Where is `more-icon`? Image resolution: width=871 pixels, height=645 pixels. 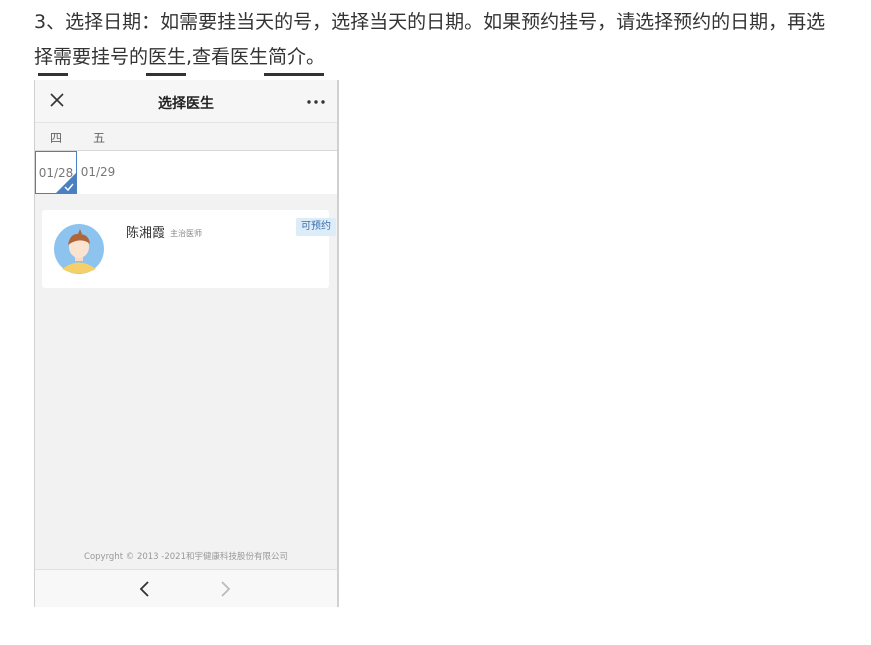 more-icon is located at coordinates (316, 101).